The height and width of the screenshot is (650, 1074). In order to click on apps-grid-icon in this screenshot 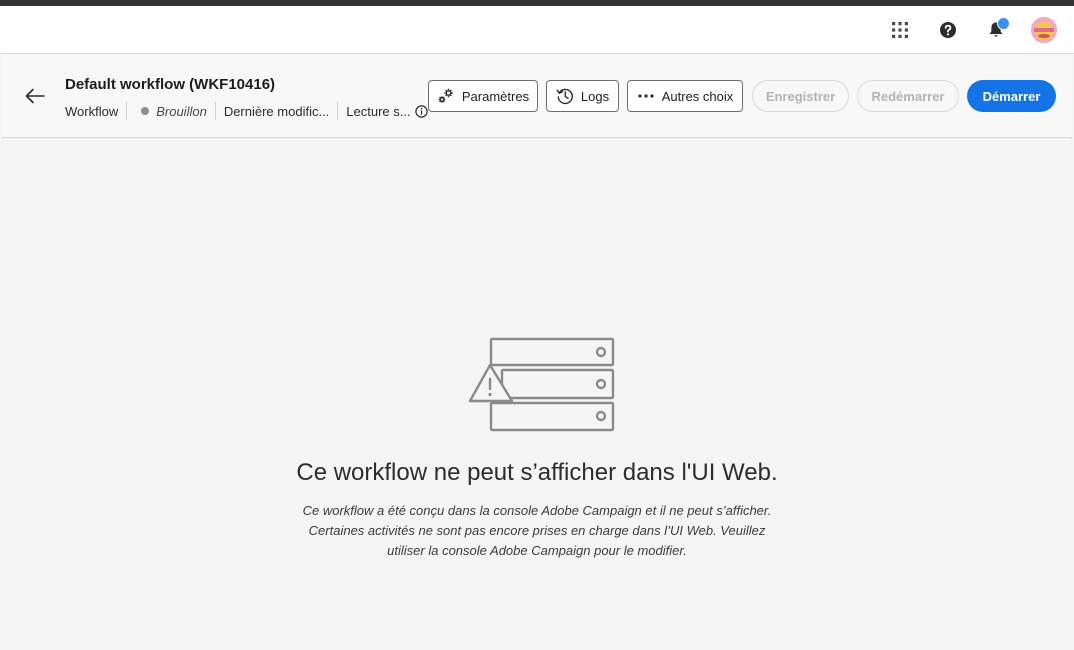, I will do `click(900, 30)`.